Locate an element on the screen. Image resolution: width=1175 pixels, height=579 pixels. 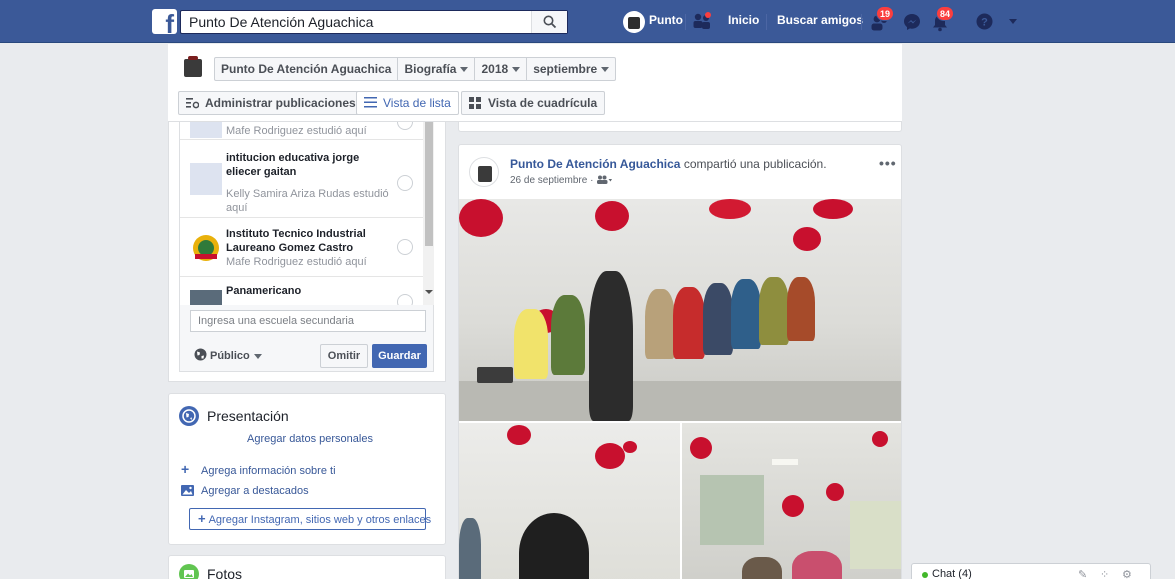
search-input is located at coordinates (357, 22).